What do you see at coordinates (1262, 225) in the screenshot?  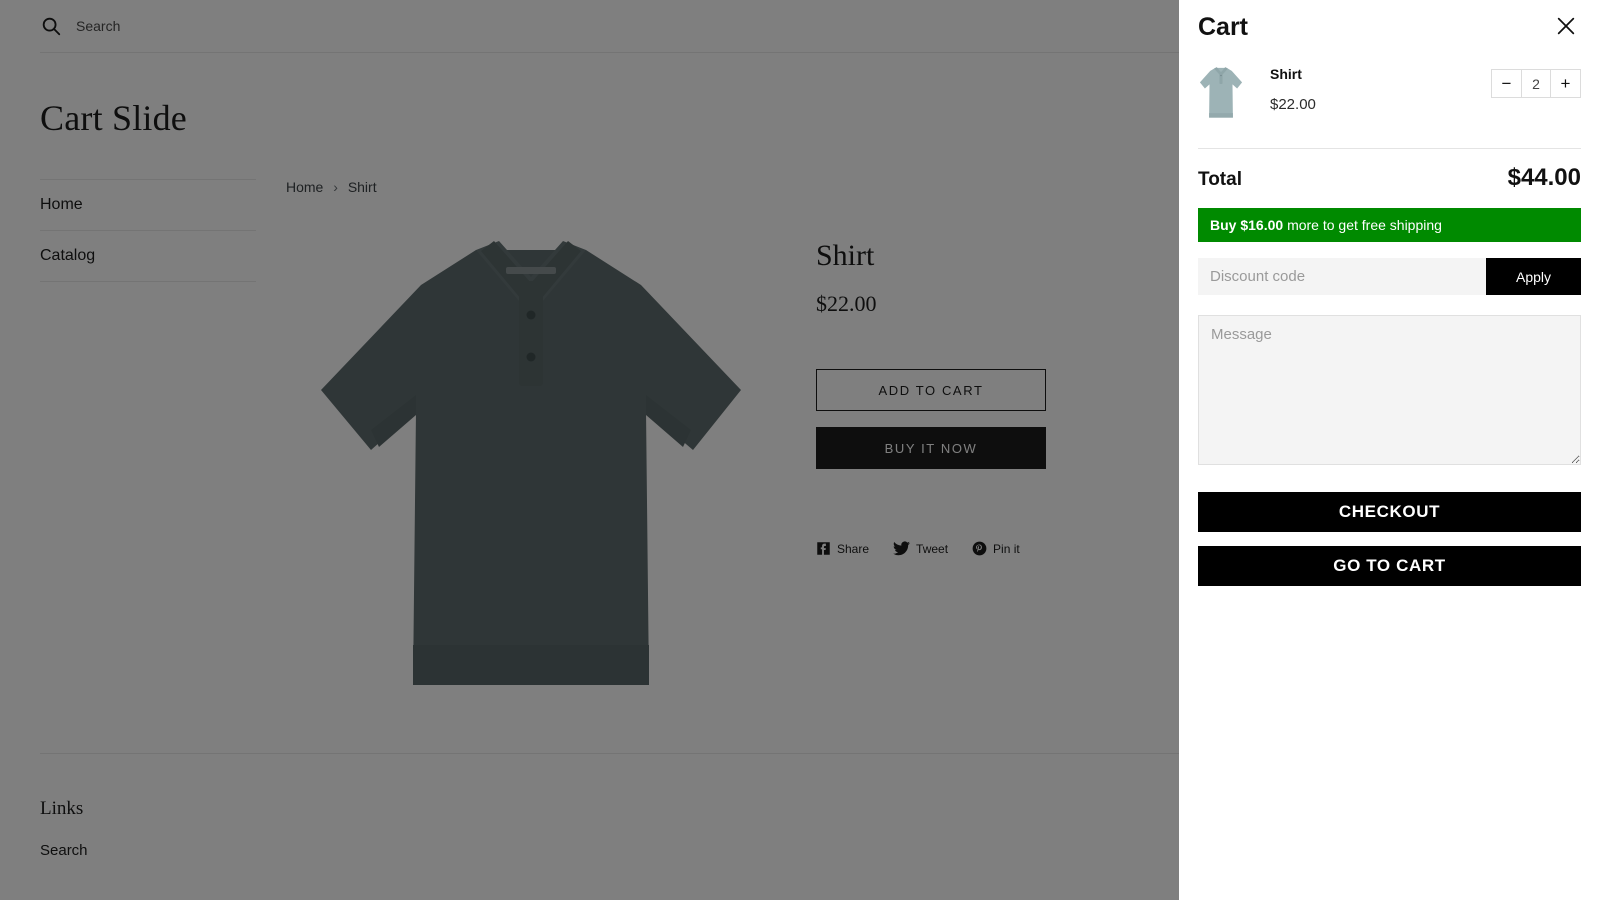 I see `shipping-notice-amount: $16.00` at bounding box center [1262, 225].